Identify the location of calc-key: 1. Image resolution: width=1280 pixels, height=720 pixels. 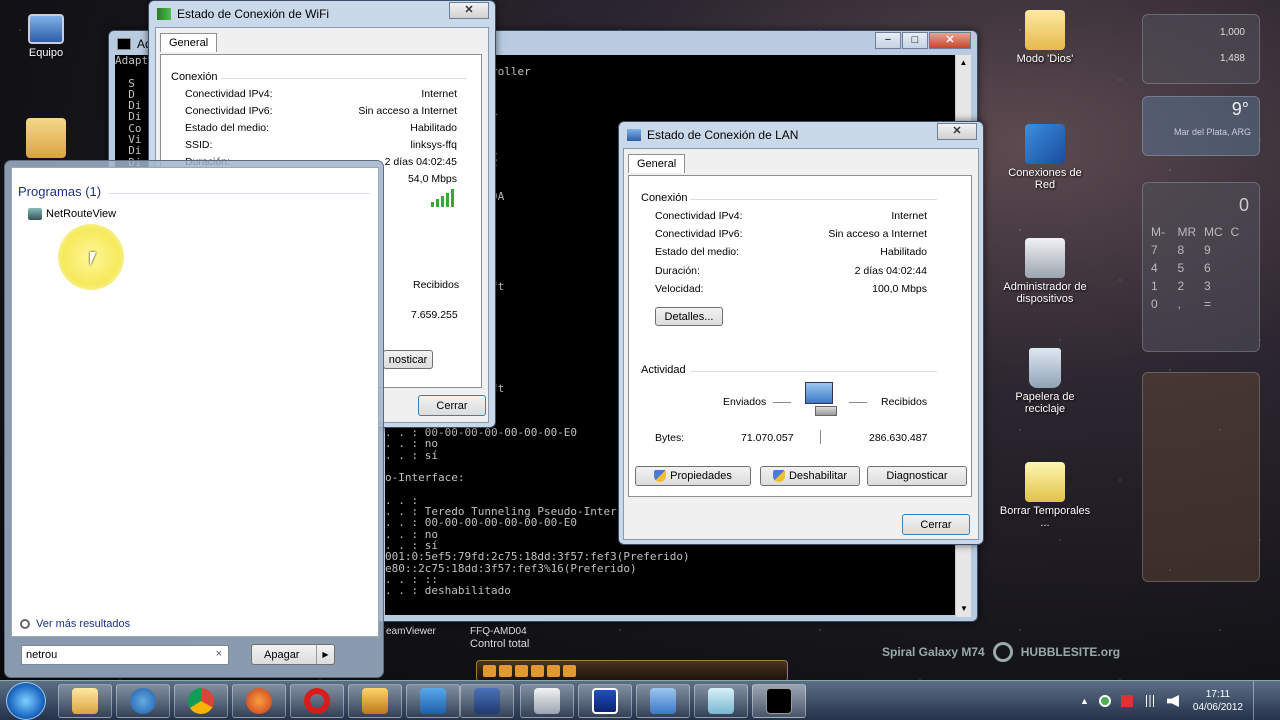
(1162, 286).